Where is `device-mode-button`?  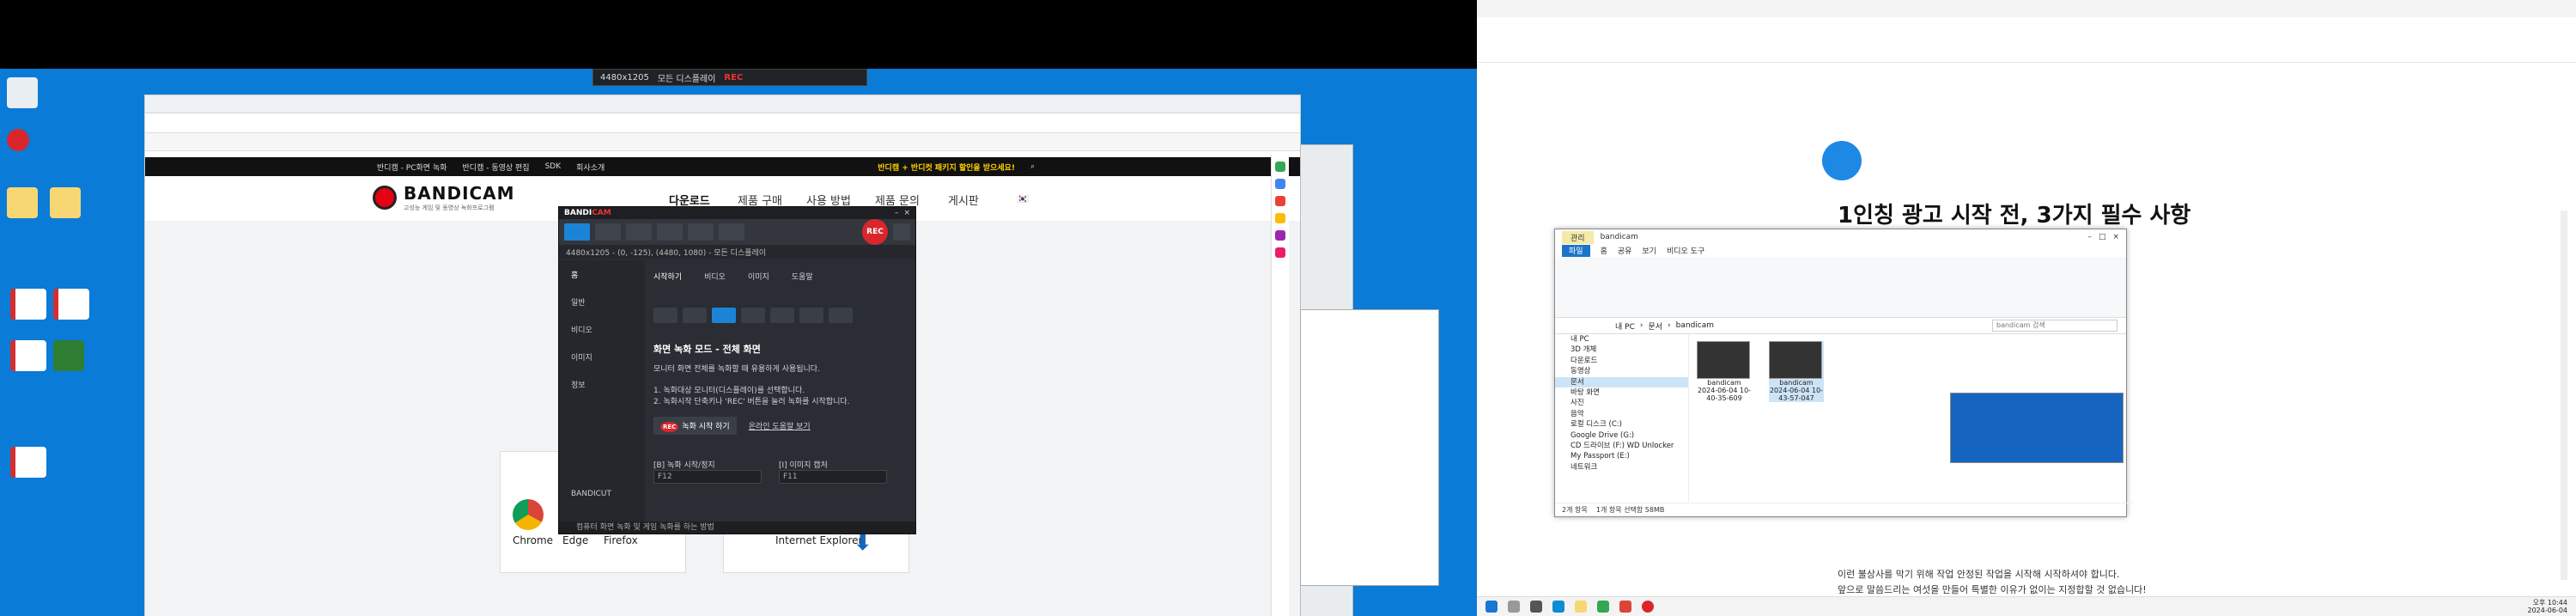
device-mode-button is located at coordinates (639, 232).